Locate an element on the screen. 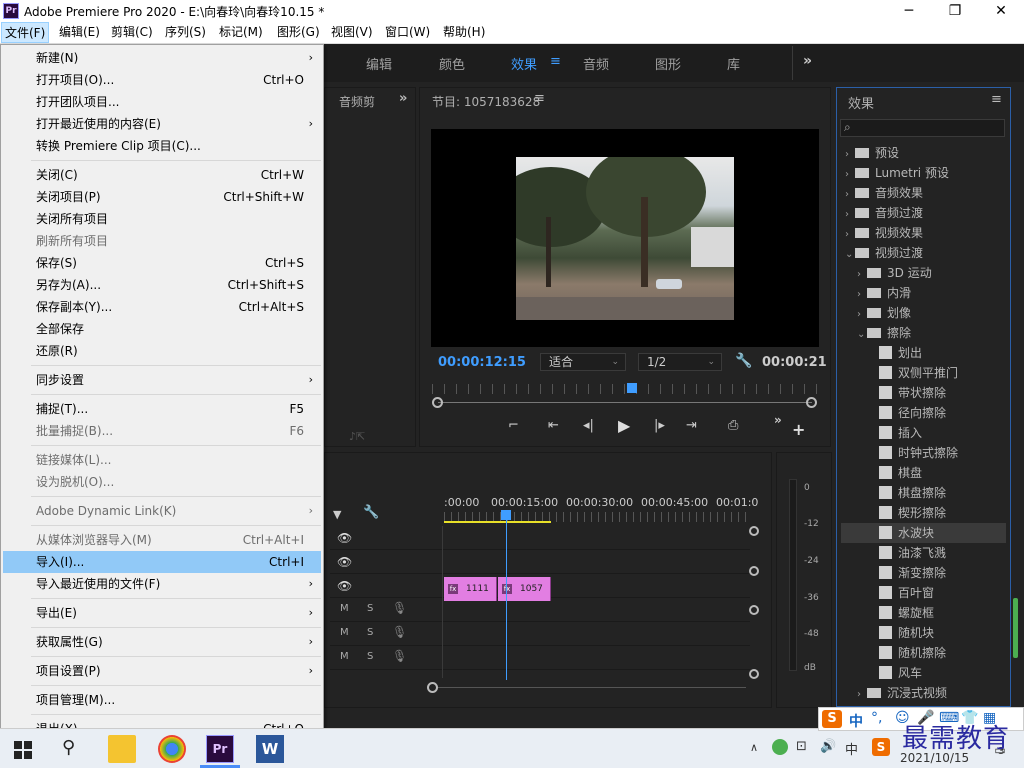  menu-file: 文件(F) is located at coordinates (25, 32).